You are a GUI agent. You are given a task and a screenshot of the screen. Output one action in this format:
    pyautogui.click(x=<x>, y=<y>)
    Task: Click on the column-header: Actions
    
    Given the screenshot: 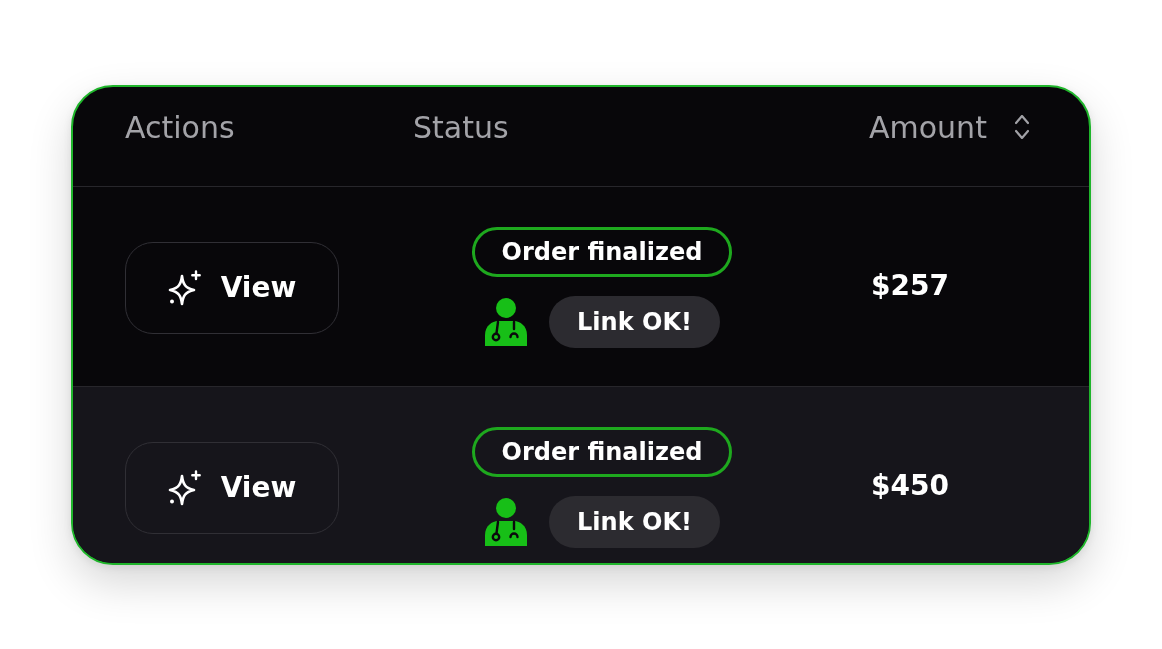 What is the action you would take?
    pyautogui.click(x=180, y=127)
    